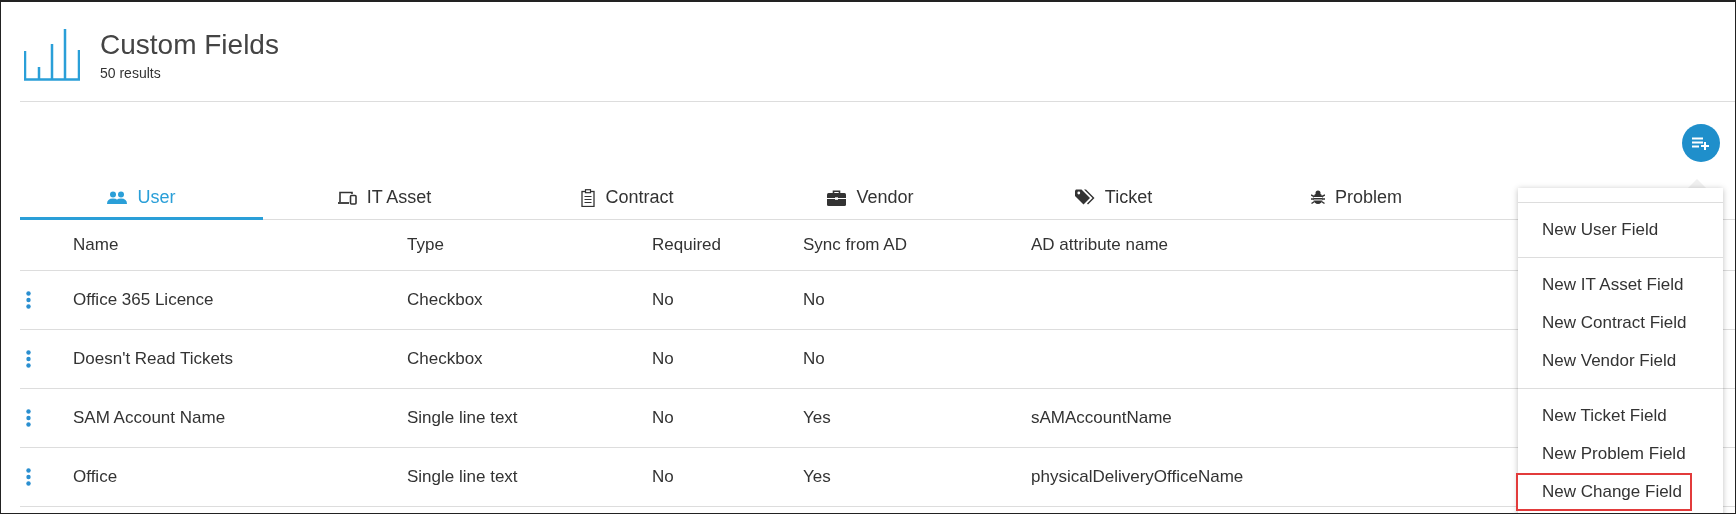 This screenshot has height=514, width=1736. I want to click on tags-icon, so click(1084, 197).